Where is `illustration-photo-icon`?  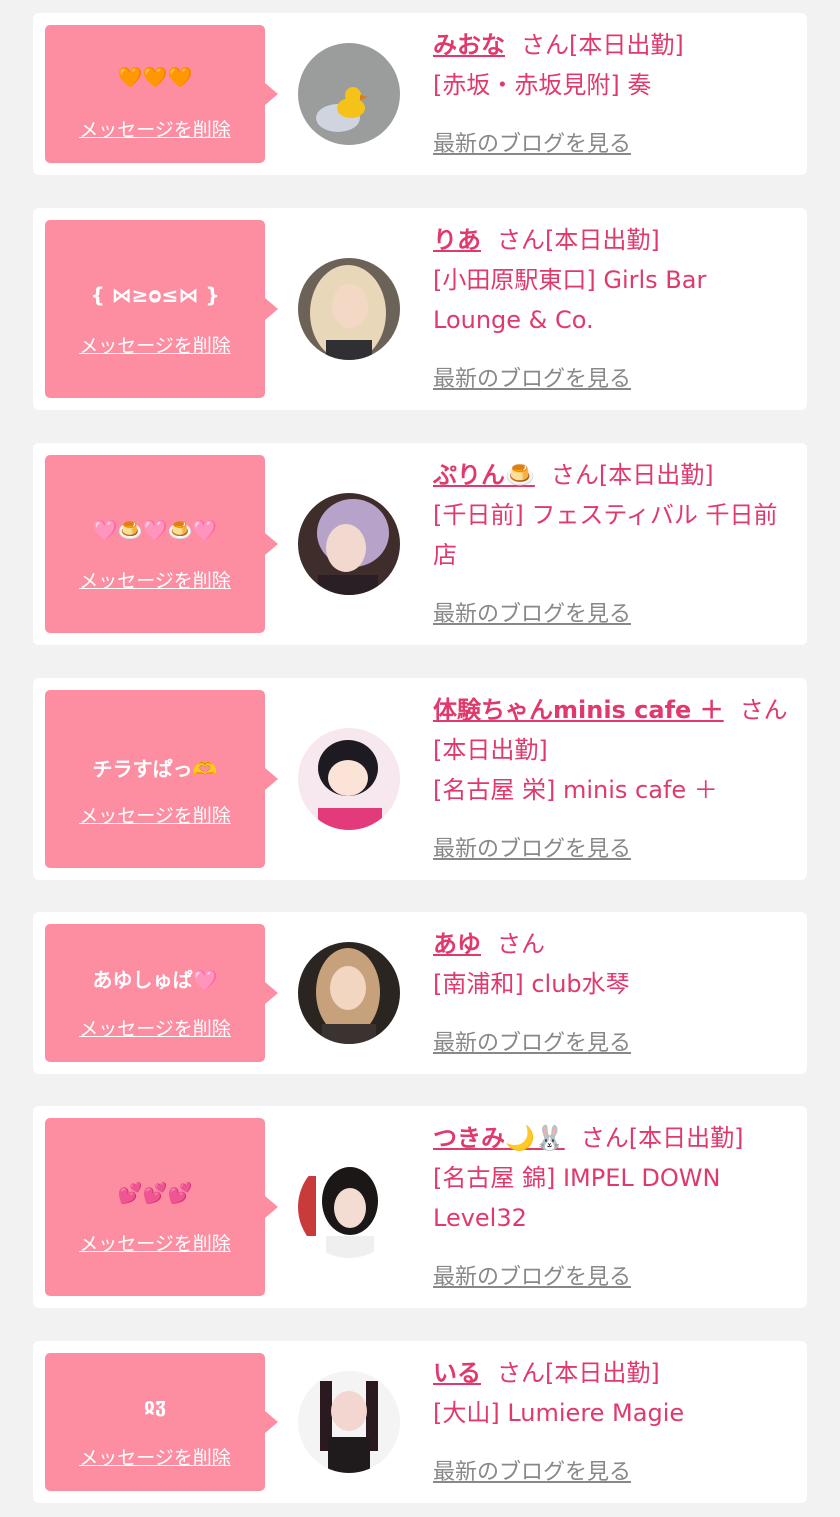 illustration-photo-icon is located at coordinates (349, 779).